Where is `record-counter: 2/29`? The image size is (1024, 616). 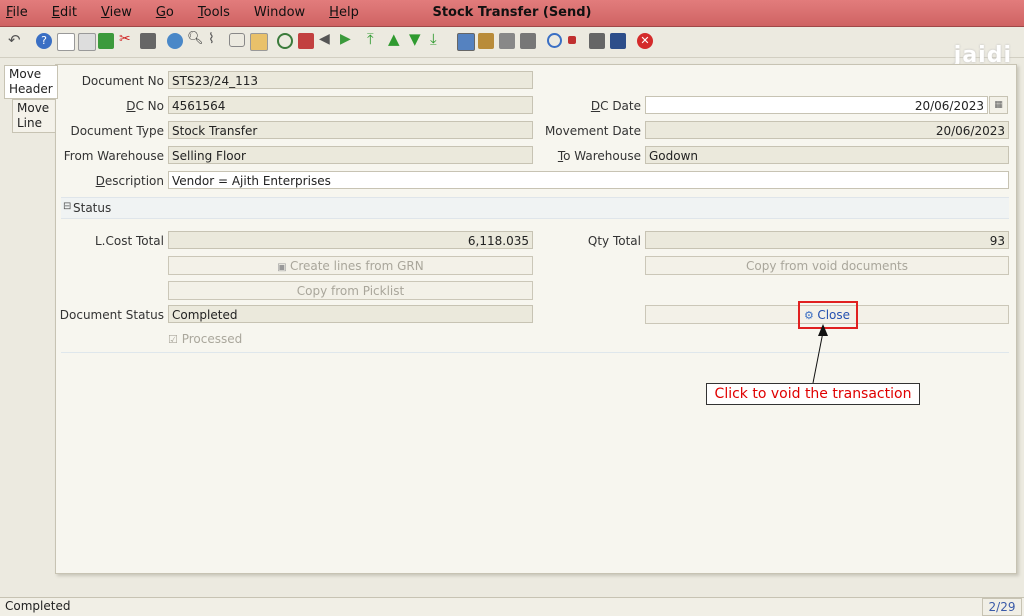
record-counter: 2/29 is located at coordinates (1002, 607).